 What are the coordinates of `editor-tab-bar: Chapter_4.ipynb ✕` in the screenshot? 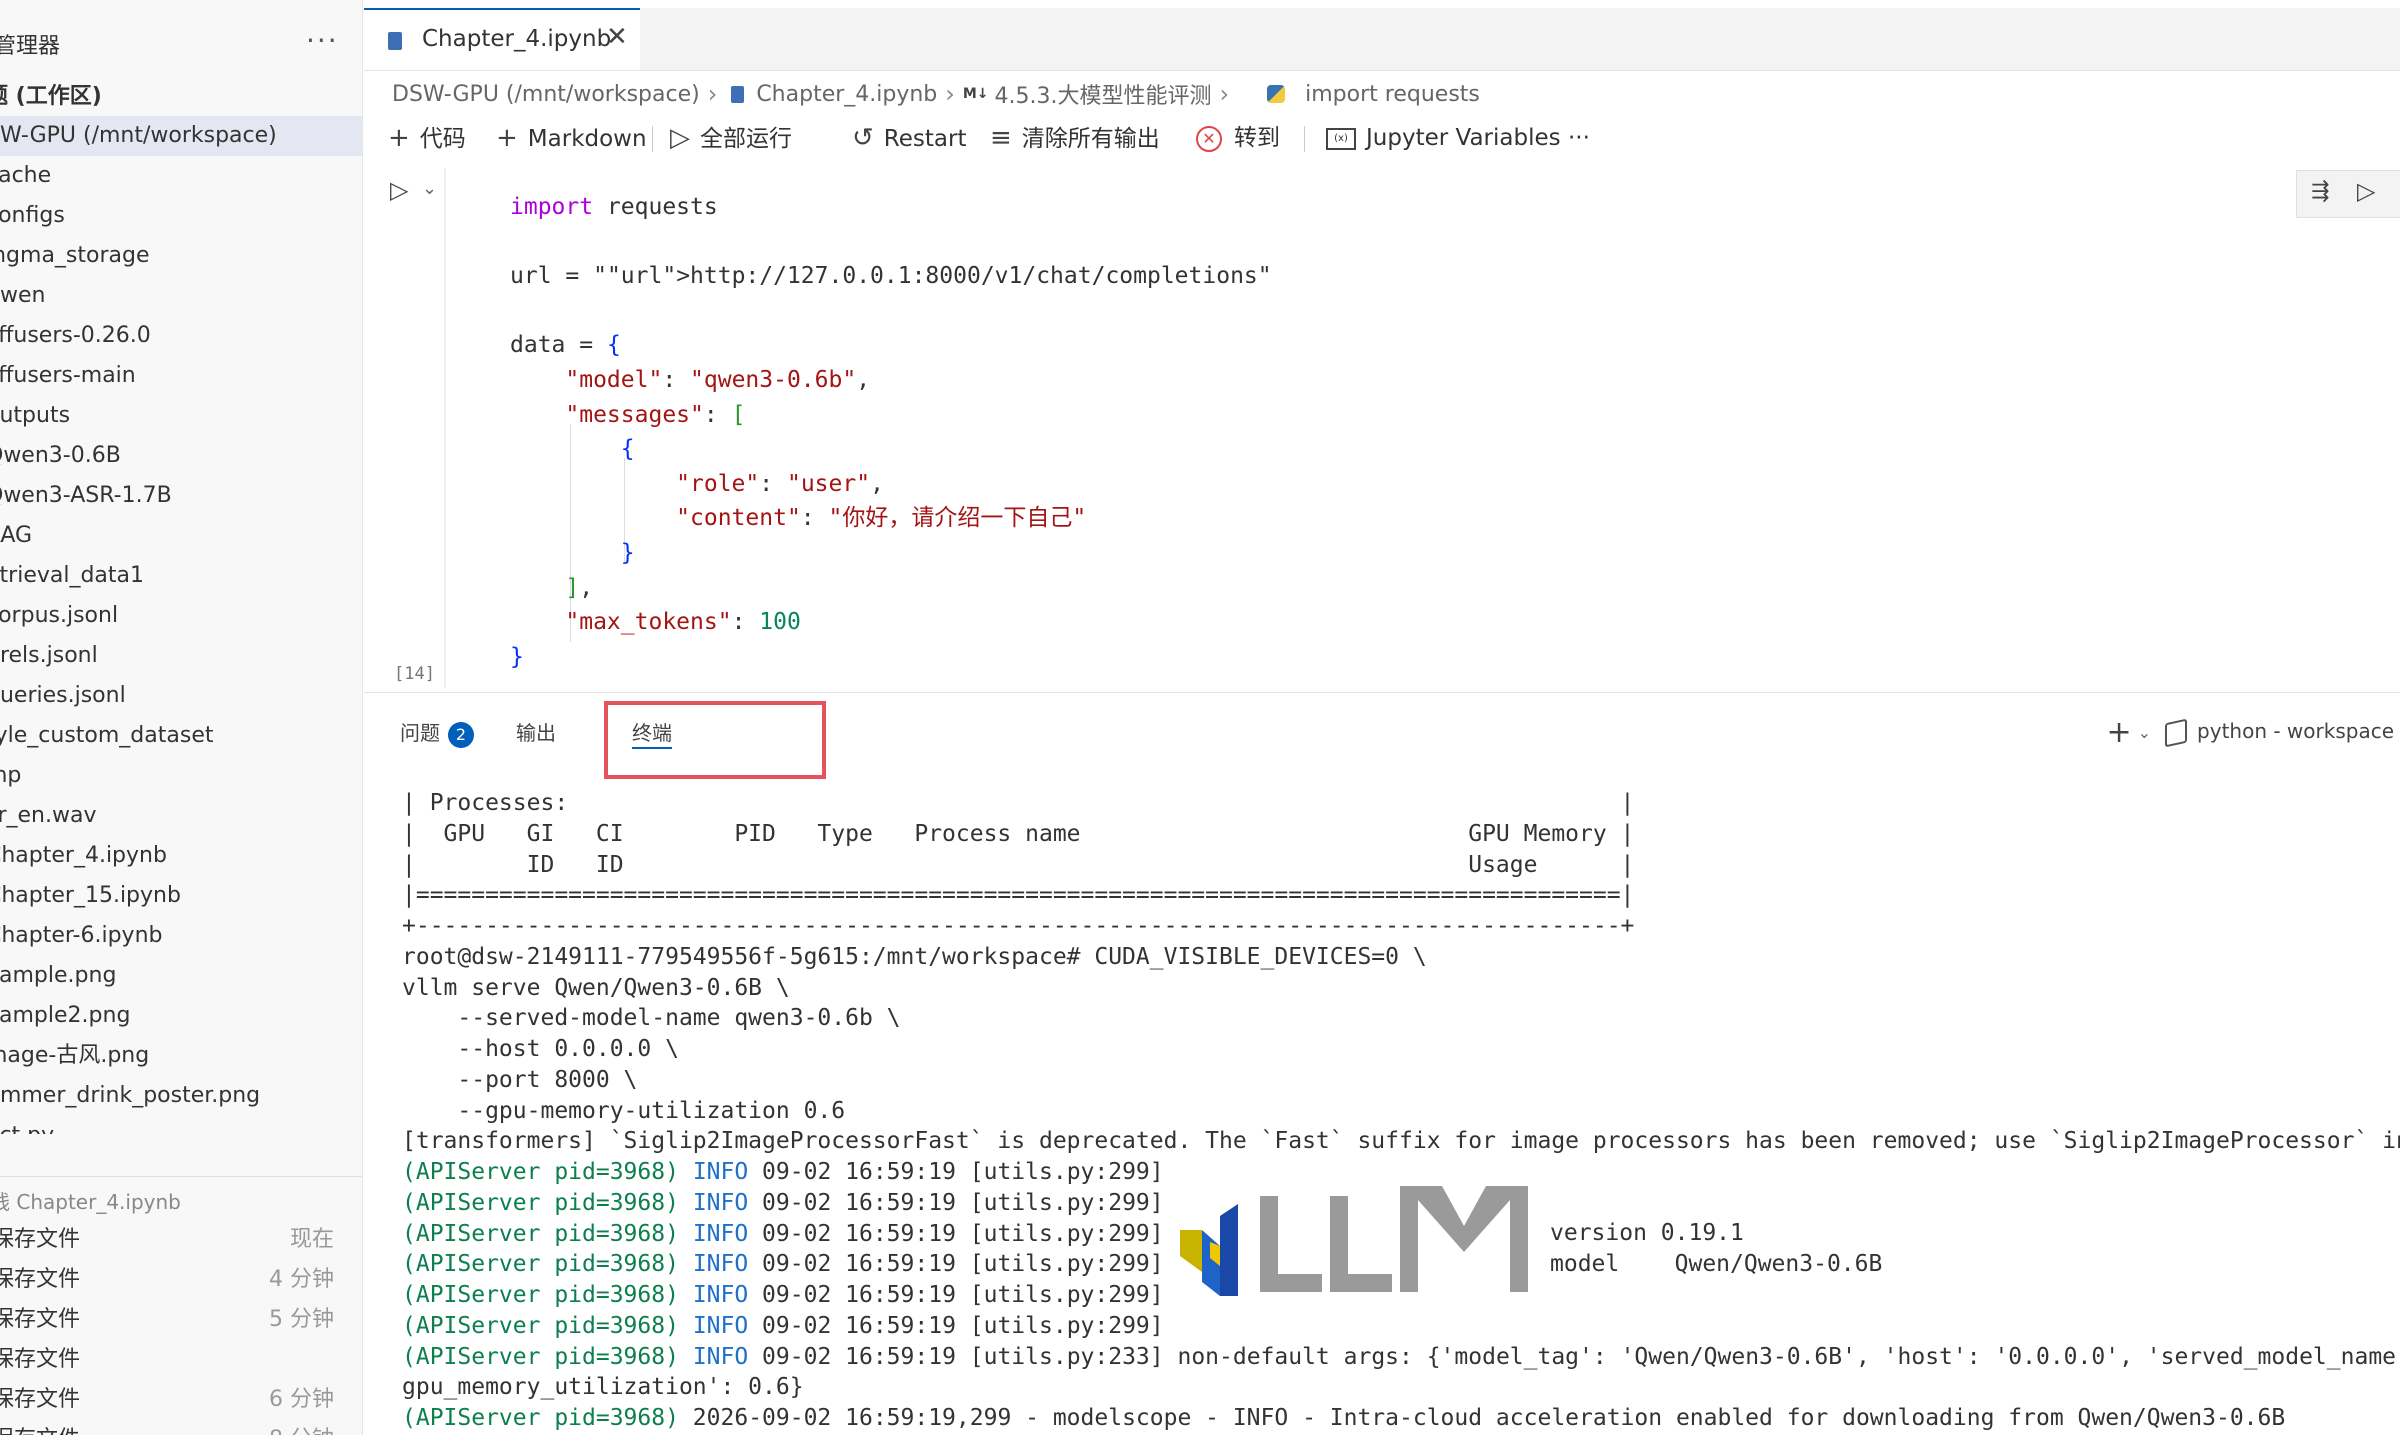 It's located at (1382, 39).